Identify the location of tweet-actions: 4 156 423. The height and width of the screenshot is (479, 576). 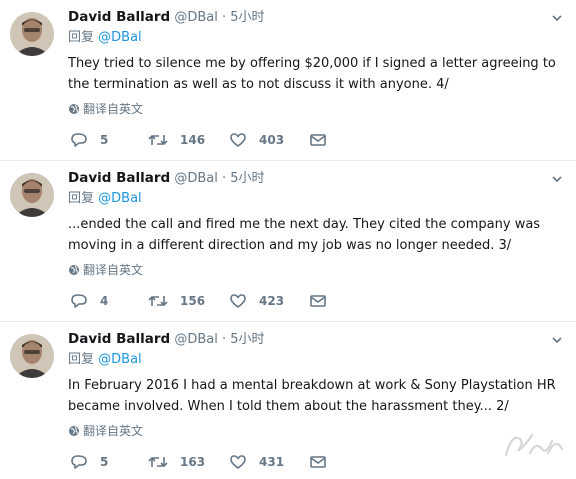
(218, 301).